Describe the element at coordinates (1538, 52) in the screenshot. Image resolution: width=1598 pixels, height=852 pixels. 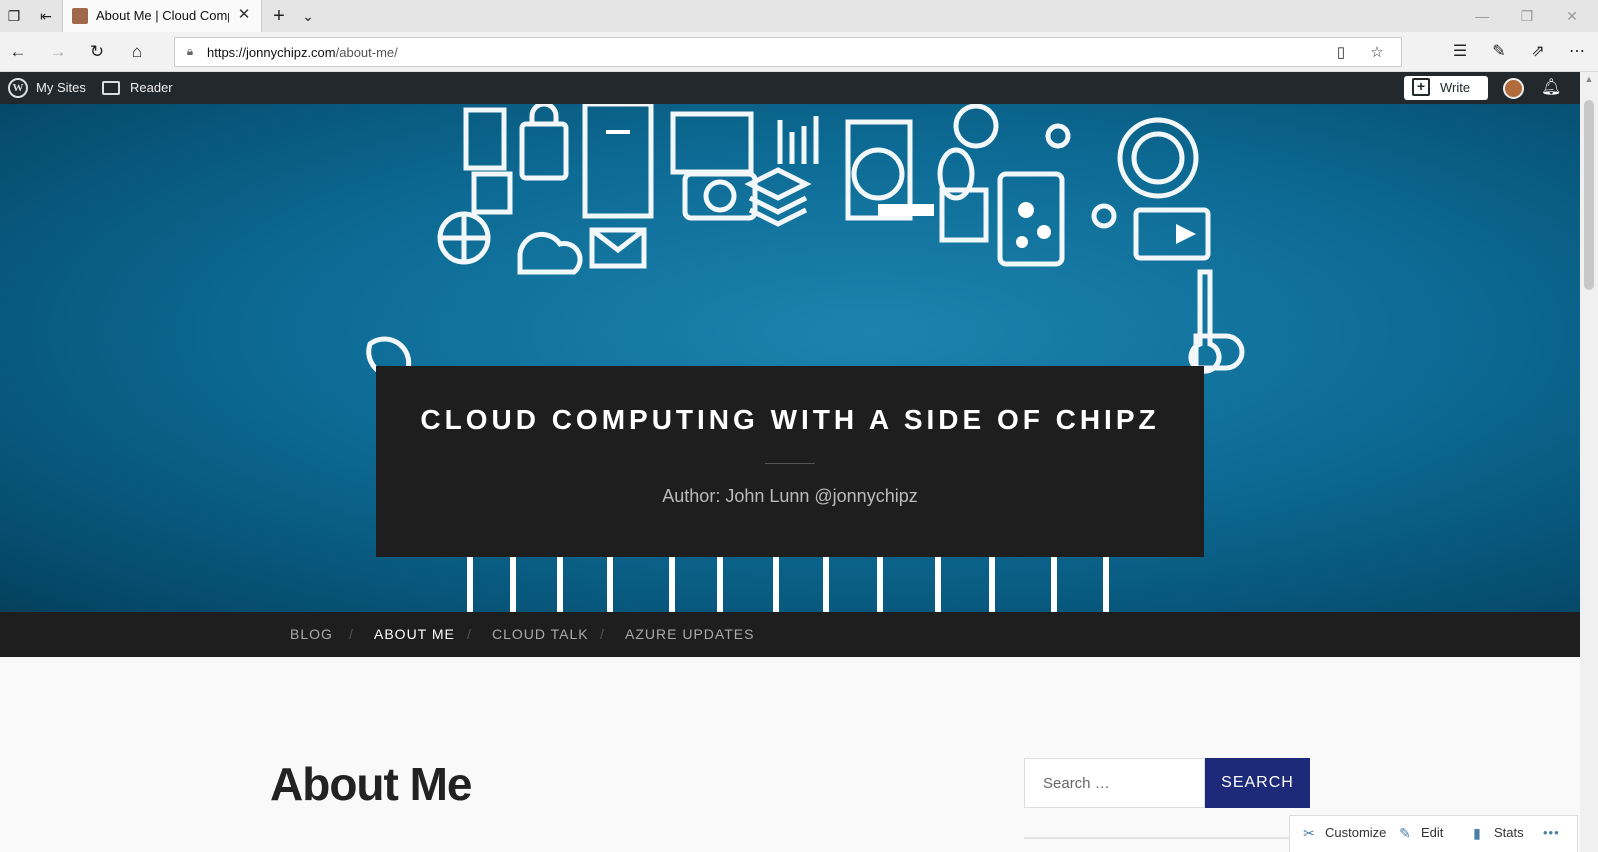
I see `share-icon: ⇗` at that location.